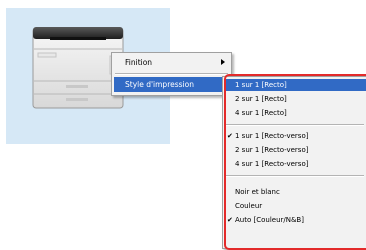  Describe the element at coordinates (139, 62) in the screenshot. I see `menu-item-label: Finition` at that location.